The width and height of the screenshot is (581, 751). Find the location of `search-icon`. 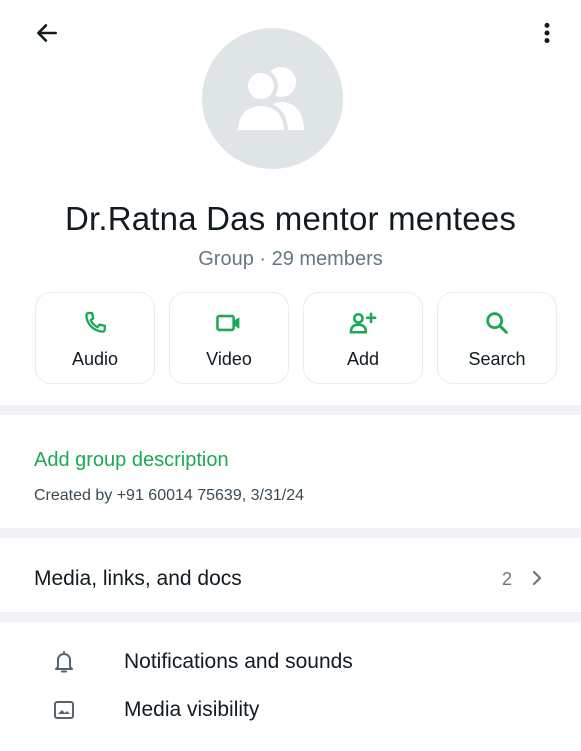

search-icon is located at coordinates (497, 323).